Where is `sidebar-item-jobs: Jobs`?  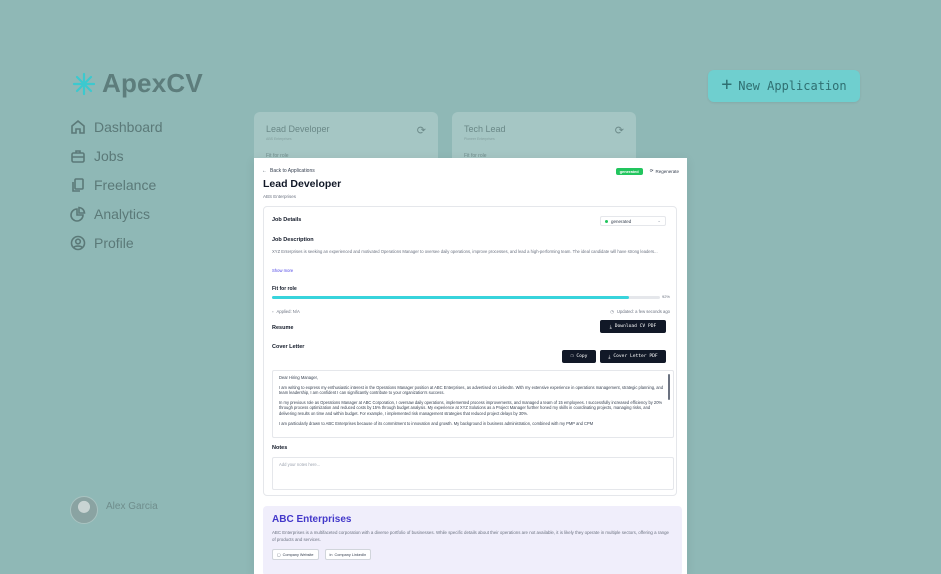 sidebar-item-jobs: Jobs is located at coordinates (116, 155).